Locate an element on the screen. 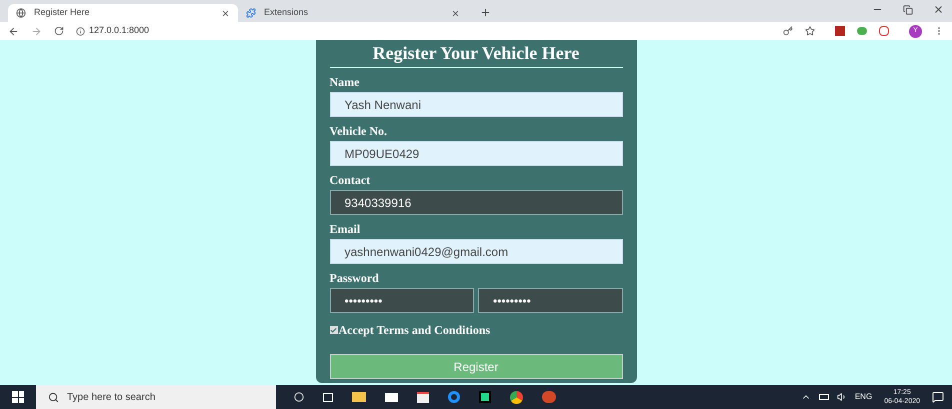 This screenshot has width=952, height=409. star-icon is located at coordinates (810, 31).